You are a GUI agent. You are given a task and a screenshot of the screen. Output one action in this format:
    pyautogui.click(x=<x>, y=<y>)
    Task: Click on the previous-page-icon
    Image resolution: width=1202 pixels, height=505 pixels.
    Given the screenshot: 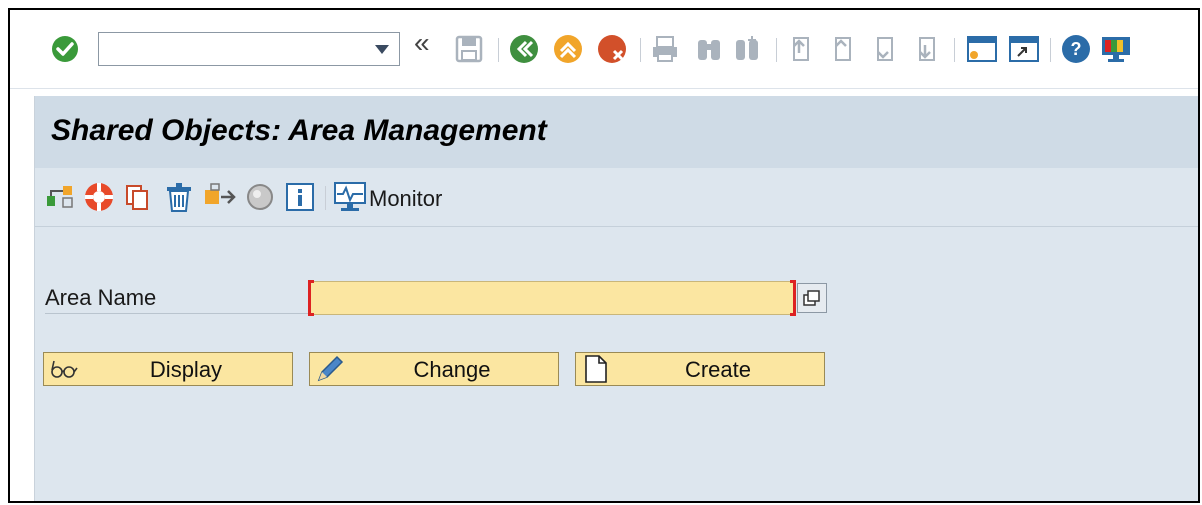 What is the action you would take?
    pyautogui.click(x=843, y=49)
    